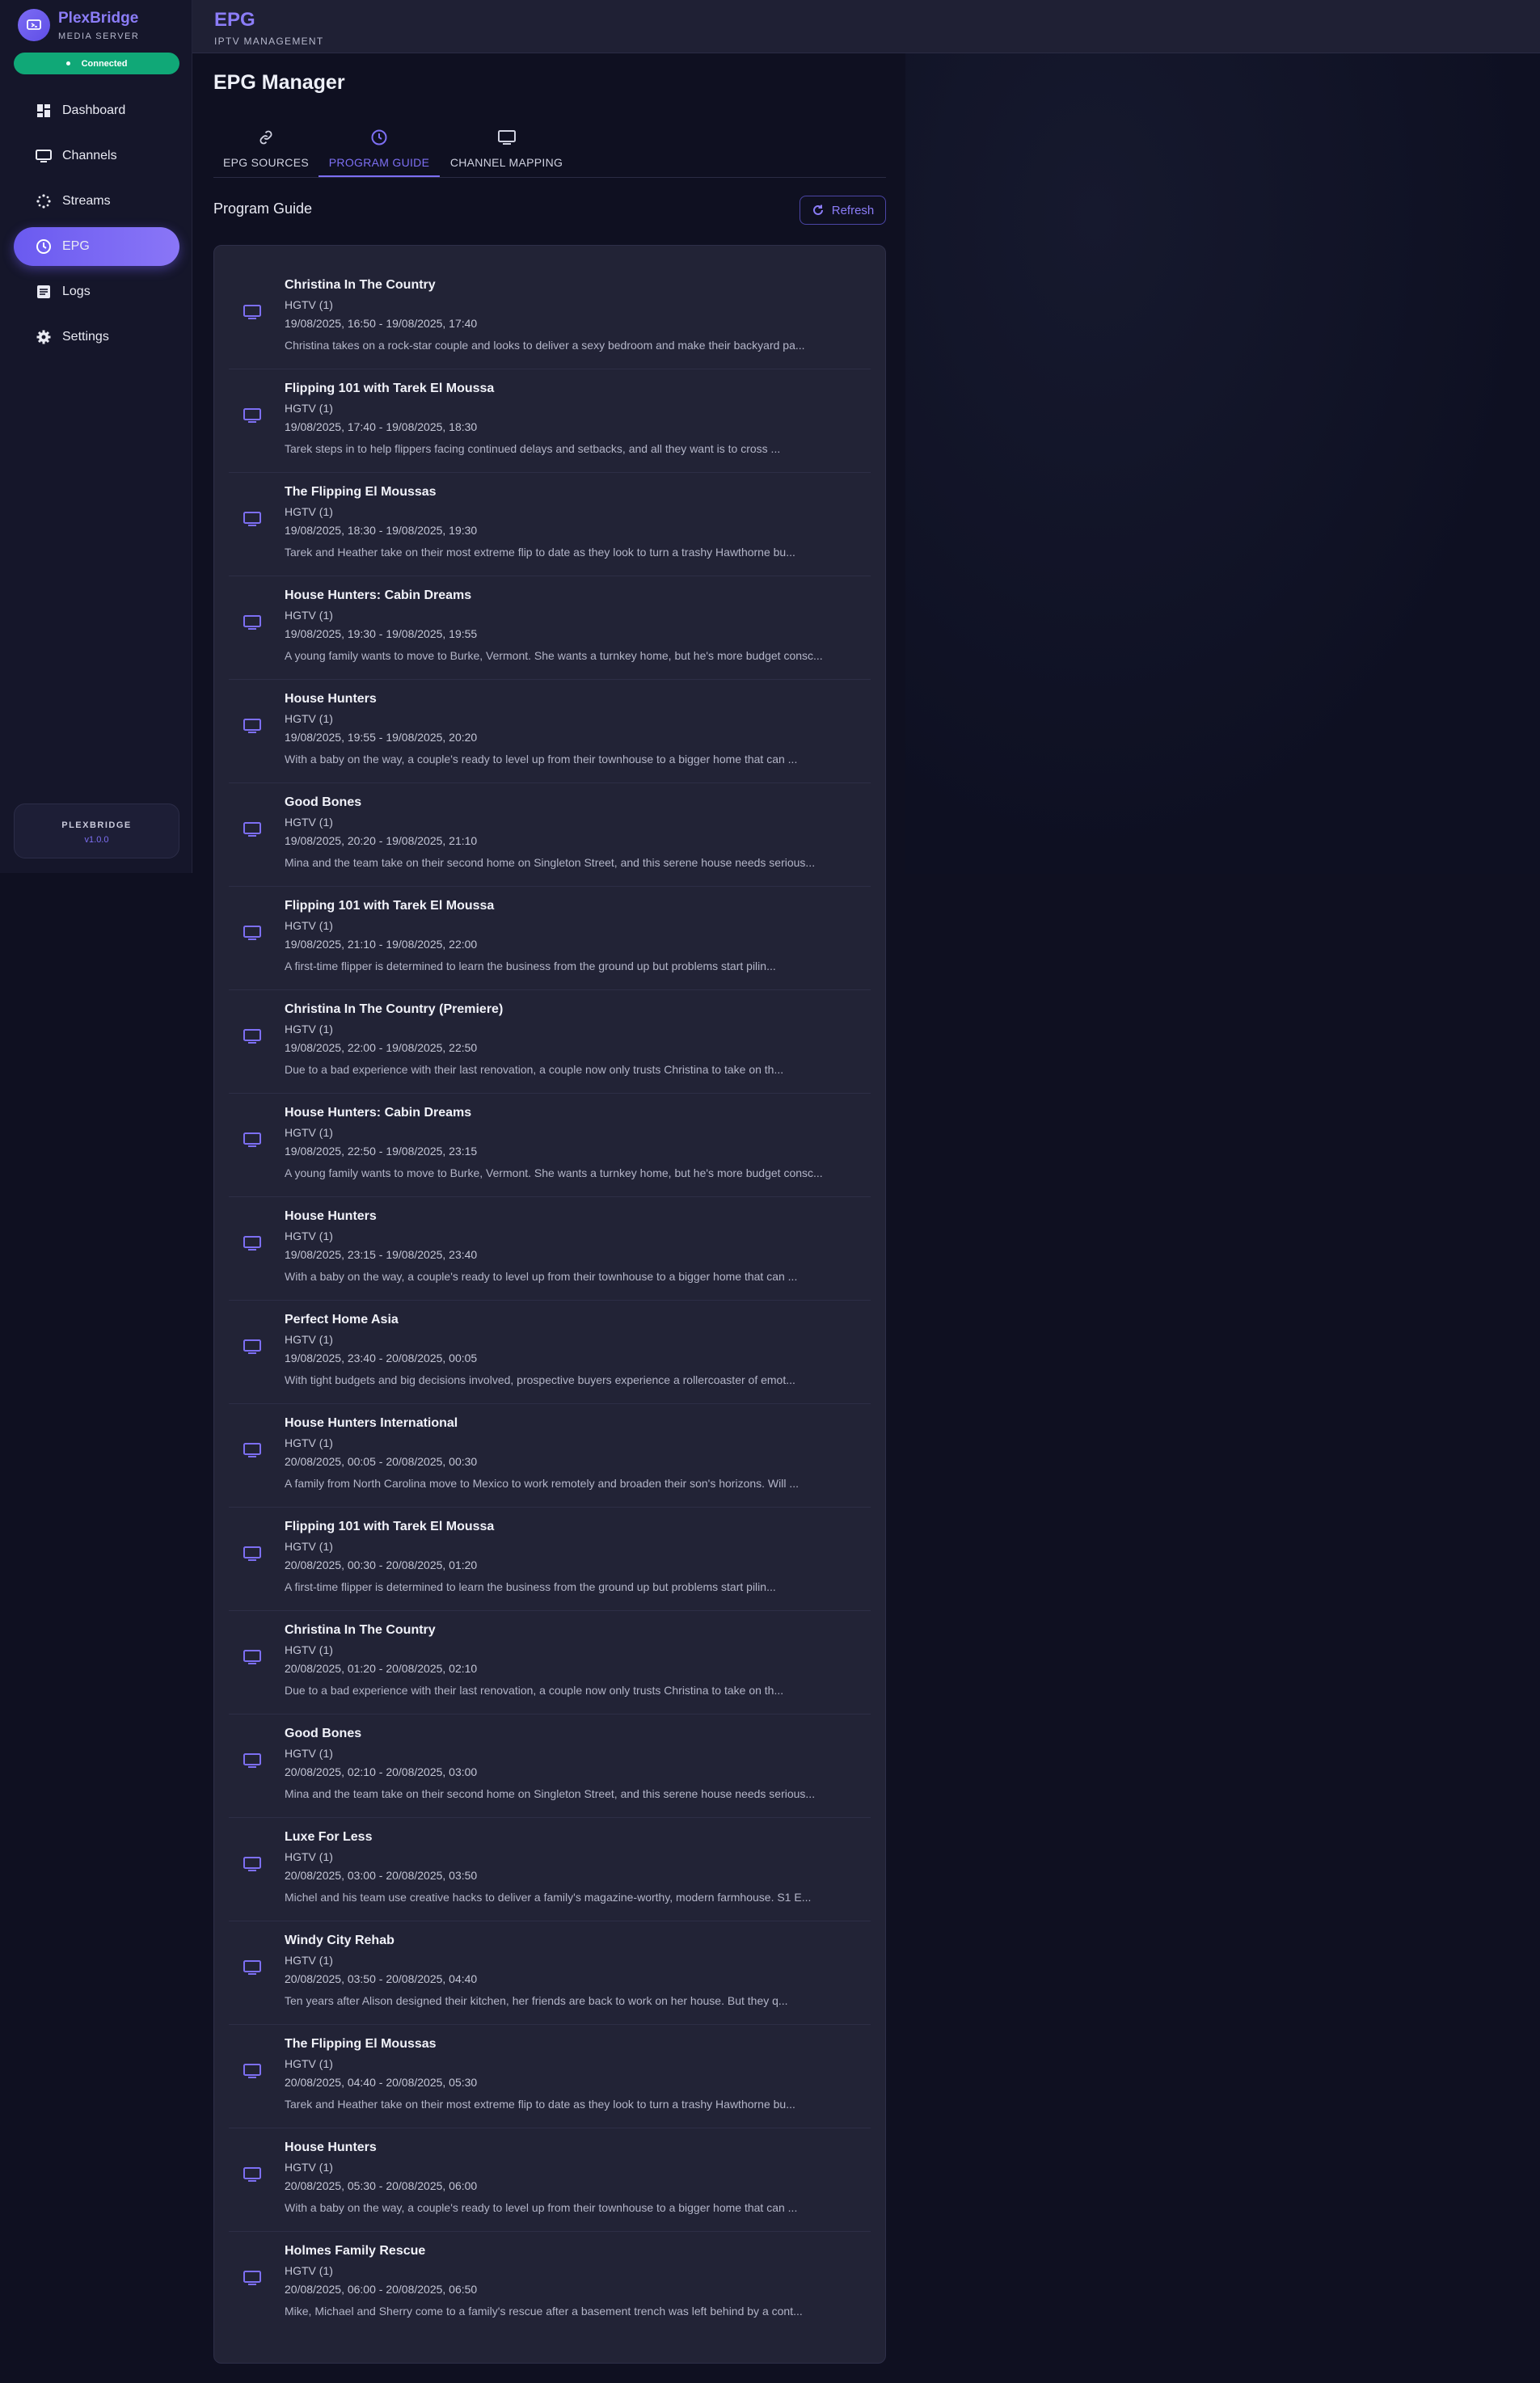 Image resolution: width=1540 pixels, height=2383 pixels. Describe the element at coordinates (44, 111) in the screenshot. I see `dashboard-icon` at that location.